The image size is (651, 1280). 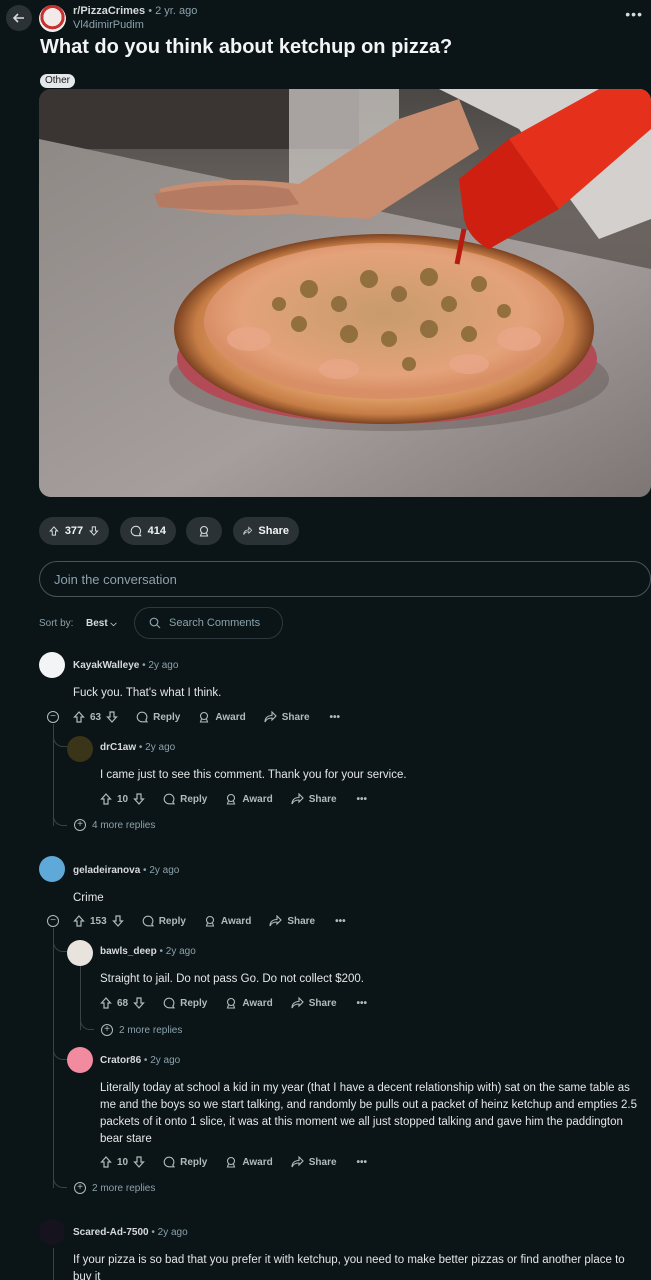 I want to click on subreddit-name: r/PizzaCrimes • 2 yr. ago, so click(x=135, y=11).